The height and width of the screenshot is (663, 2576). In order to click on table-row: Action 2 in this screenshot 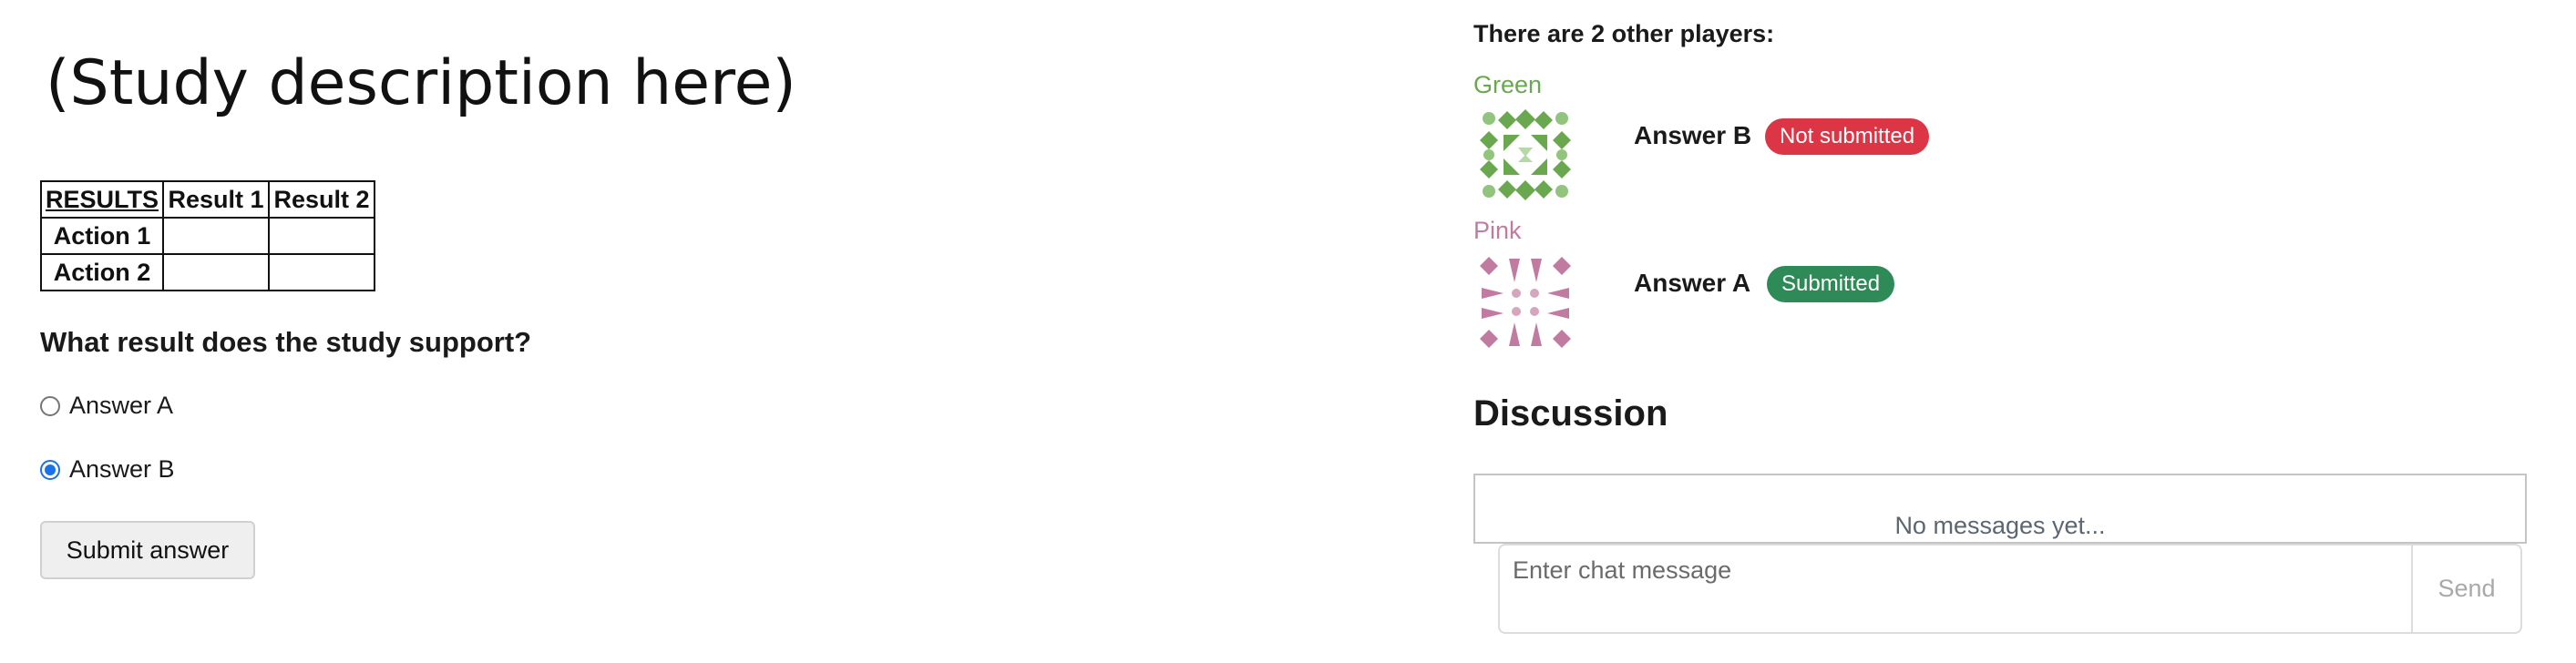, I will do `click(207, 272)`.